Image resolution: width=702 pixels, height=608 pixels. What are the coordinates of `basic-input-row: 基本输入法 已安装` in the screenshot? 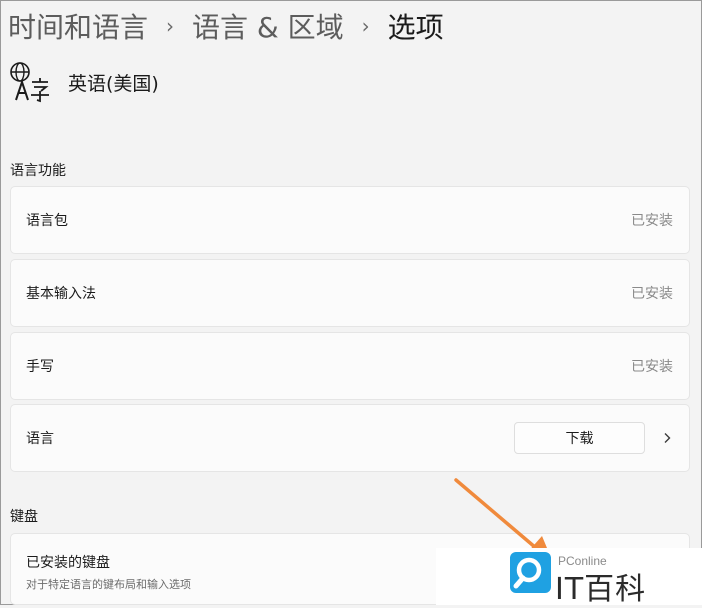 It's located at (350, 293).